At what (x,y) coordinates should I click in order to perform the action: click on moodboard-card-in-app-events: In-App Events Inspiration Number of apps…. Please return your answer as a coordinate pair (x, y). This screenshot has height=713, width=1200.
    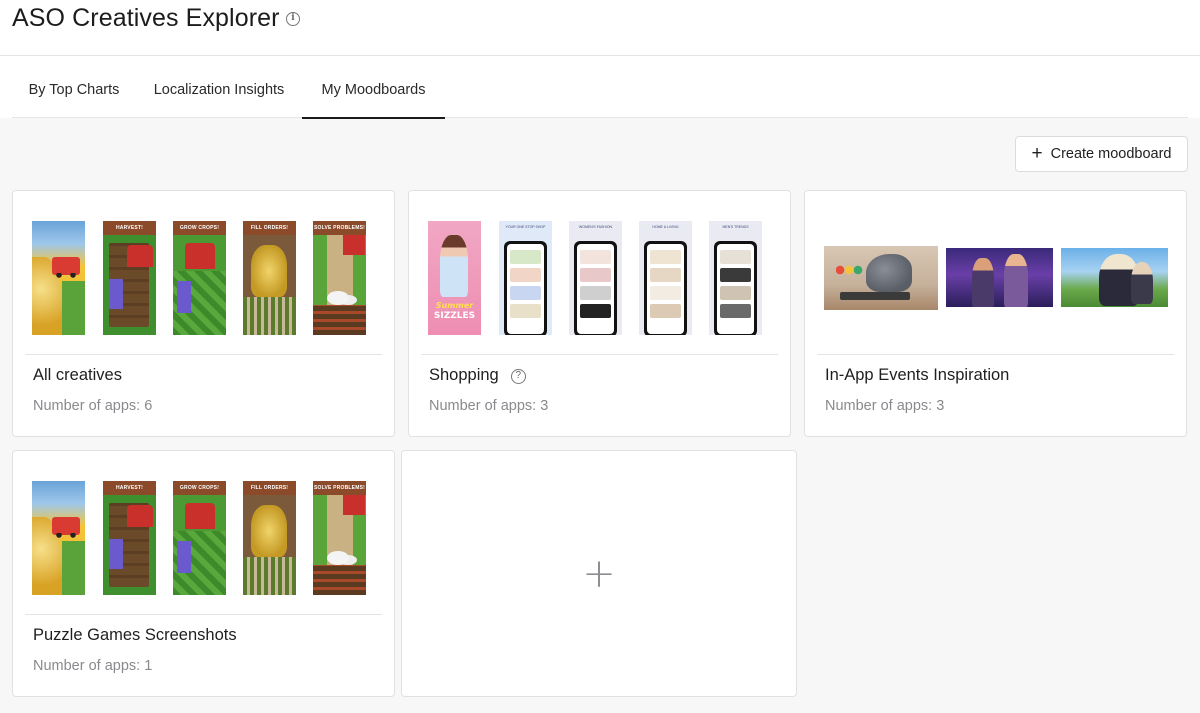
    Looking at the image, I should click on (995, 313).